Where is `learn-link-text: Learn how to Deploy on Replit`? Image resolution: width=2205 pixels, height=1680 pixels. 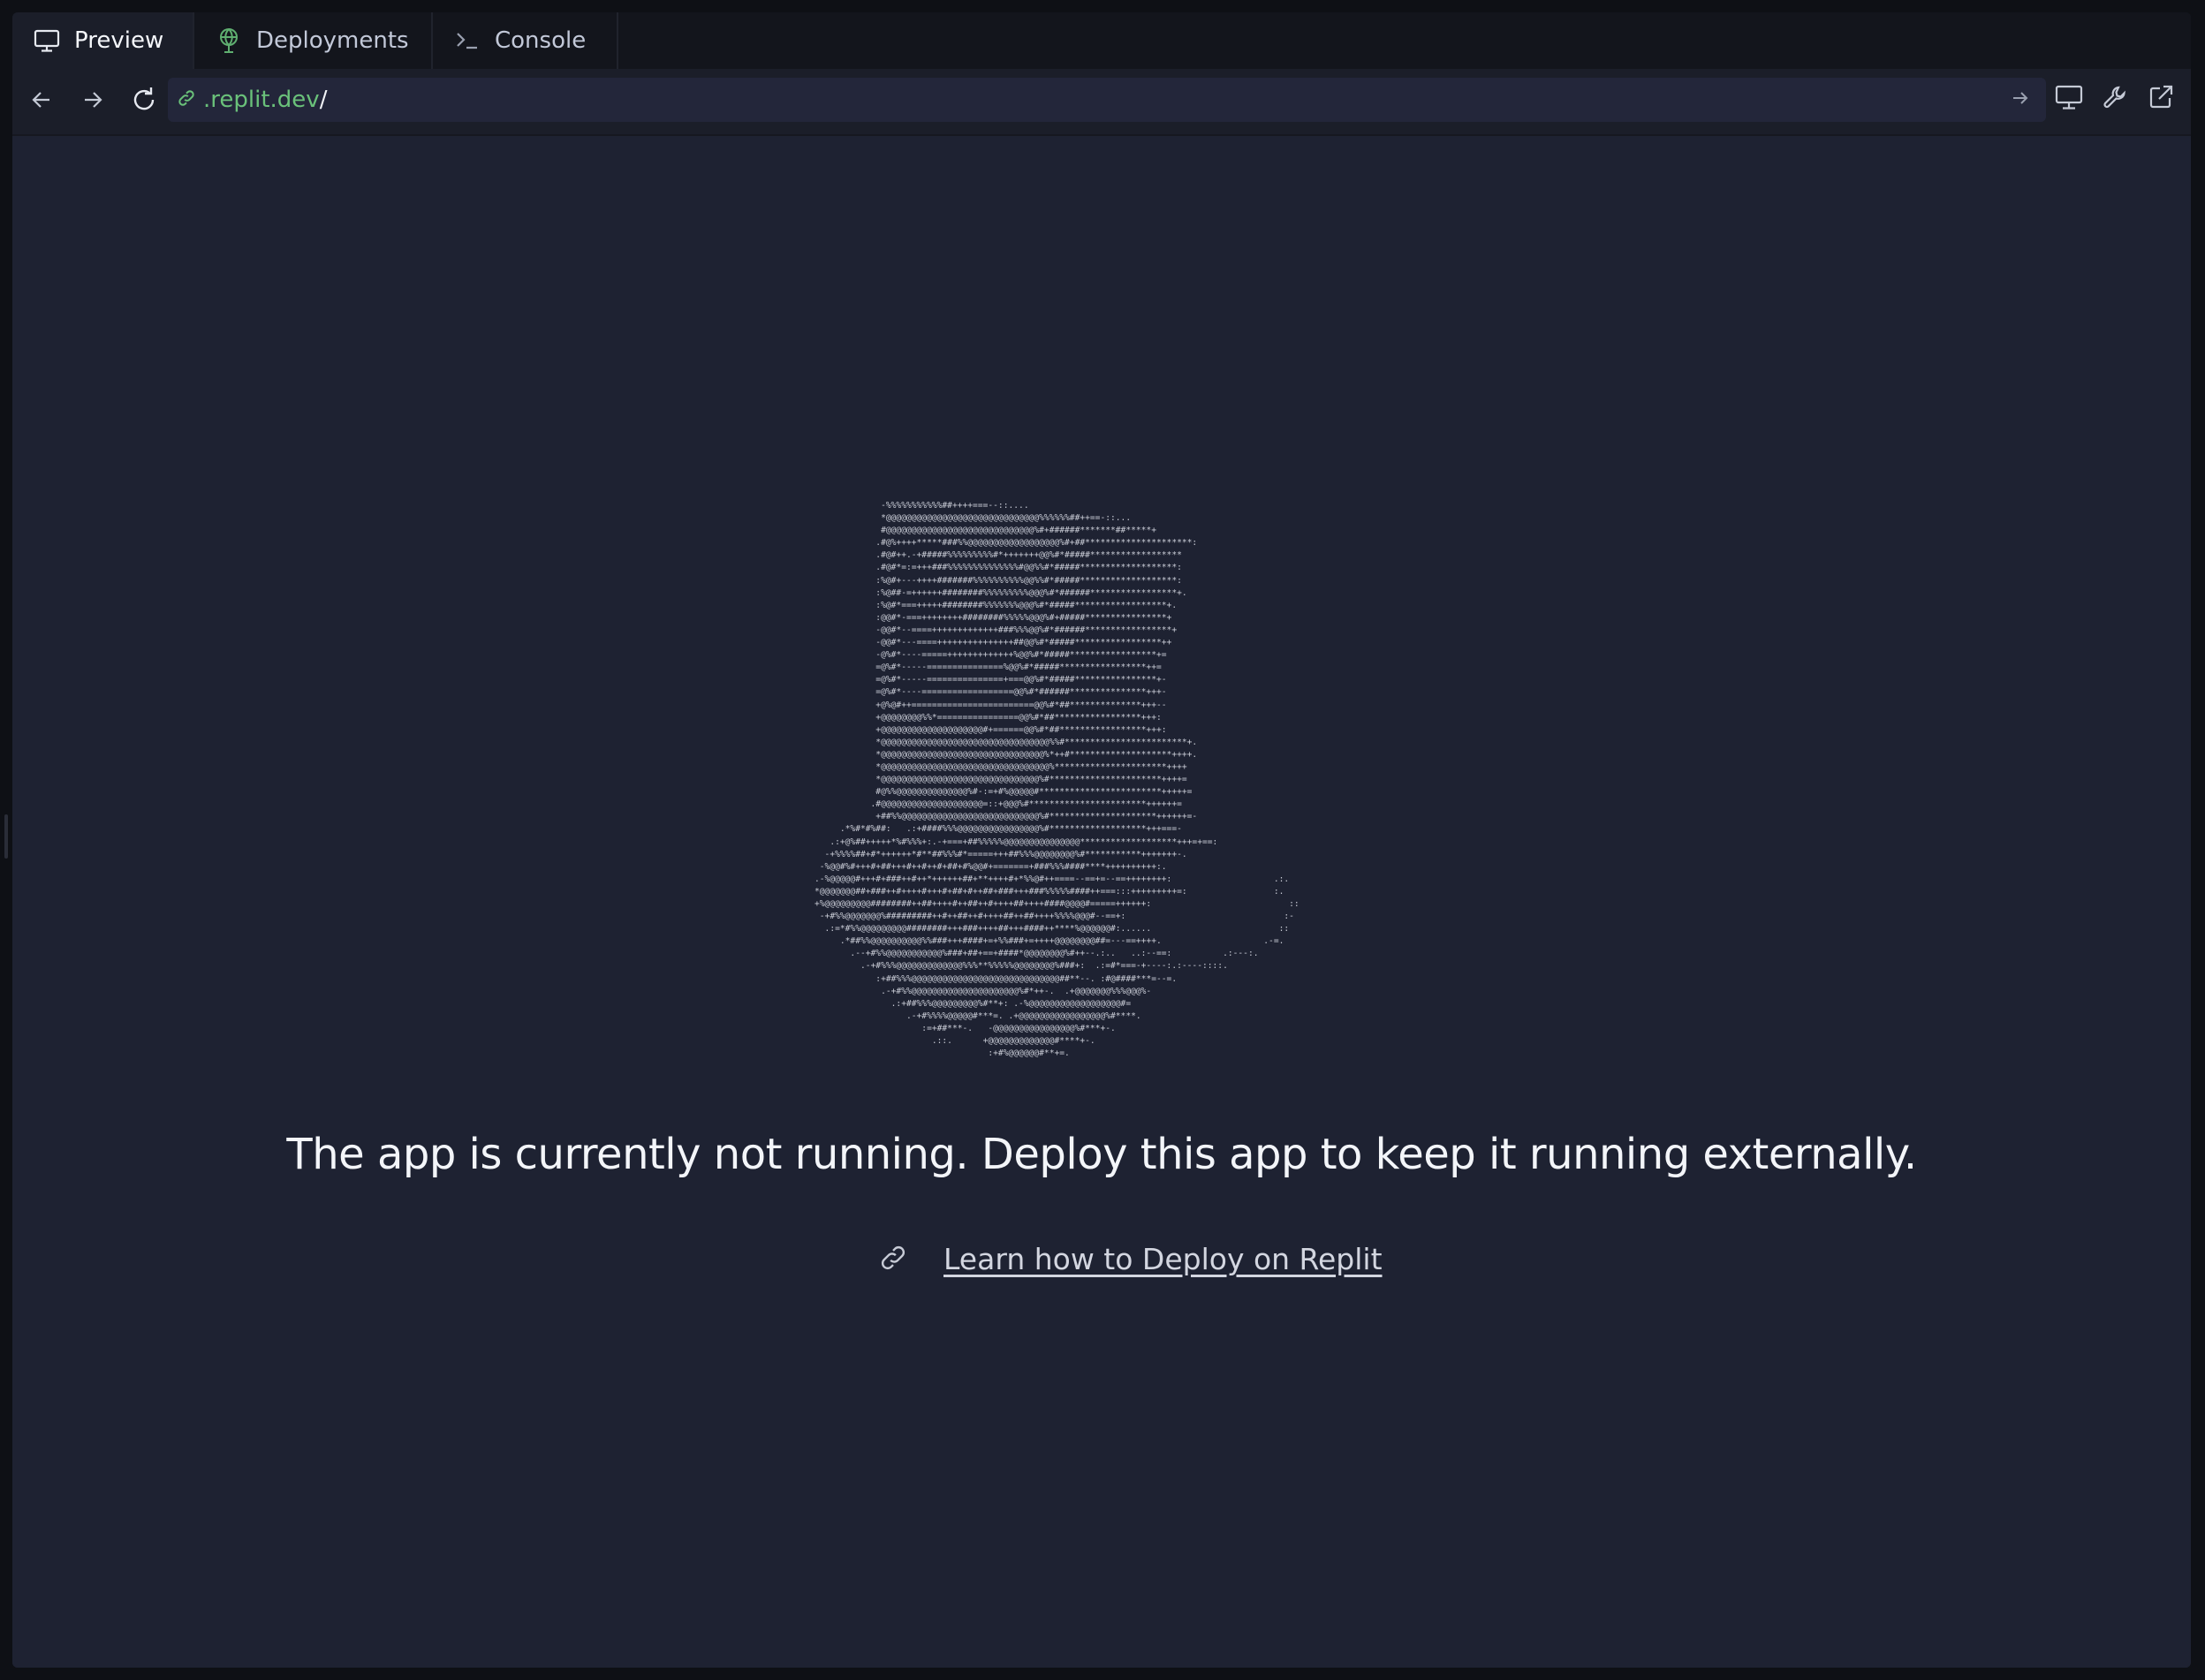
learn-link-text: Learn how to Deploy on Replit is located at coordinates (1163, 1259).